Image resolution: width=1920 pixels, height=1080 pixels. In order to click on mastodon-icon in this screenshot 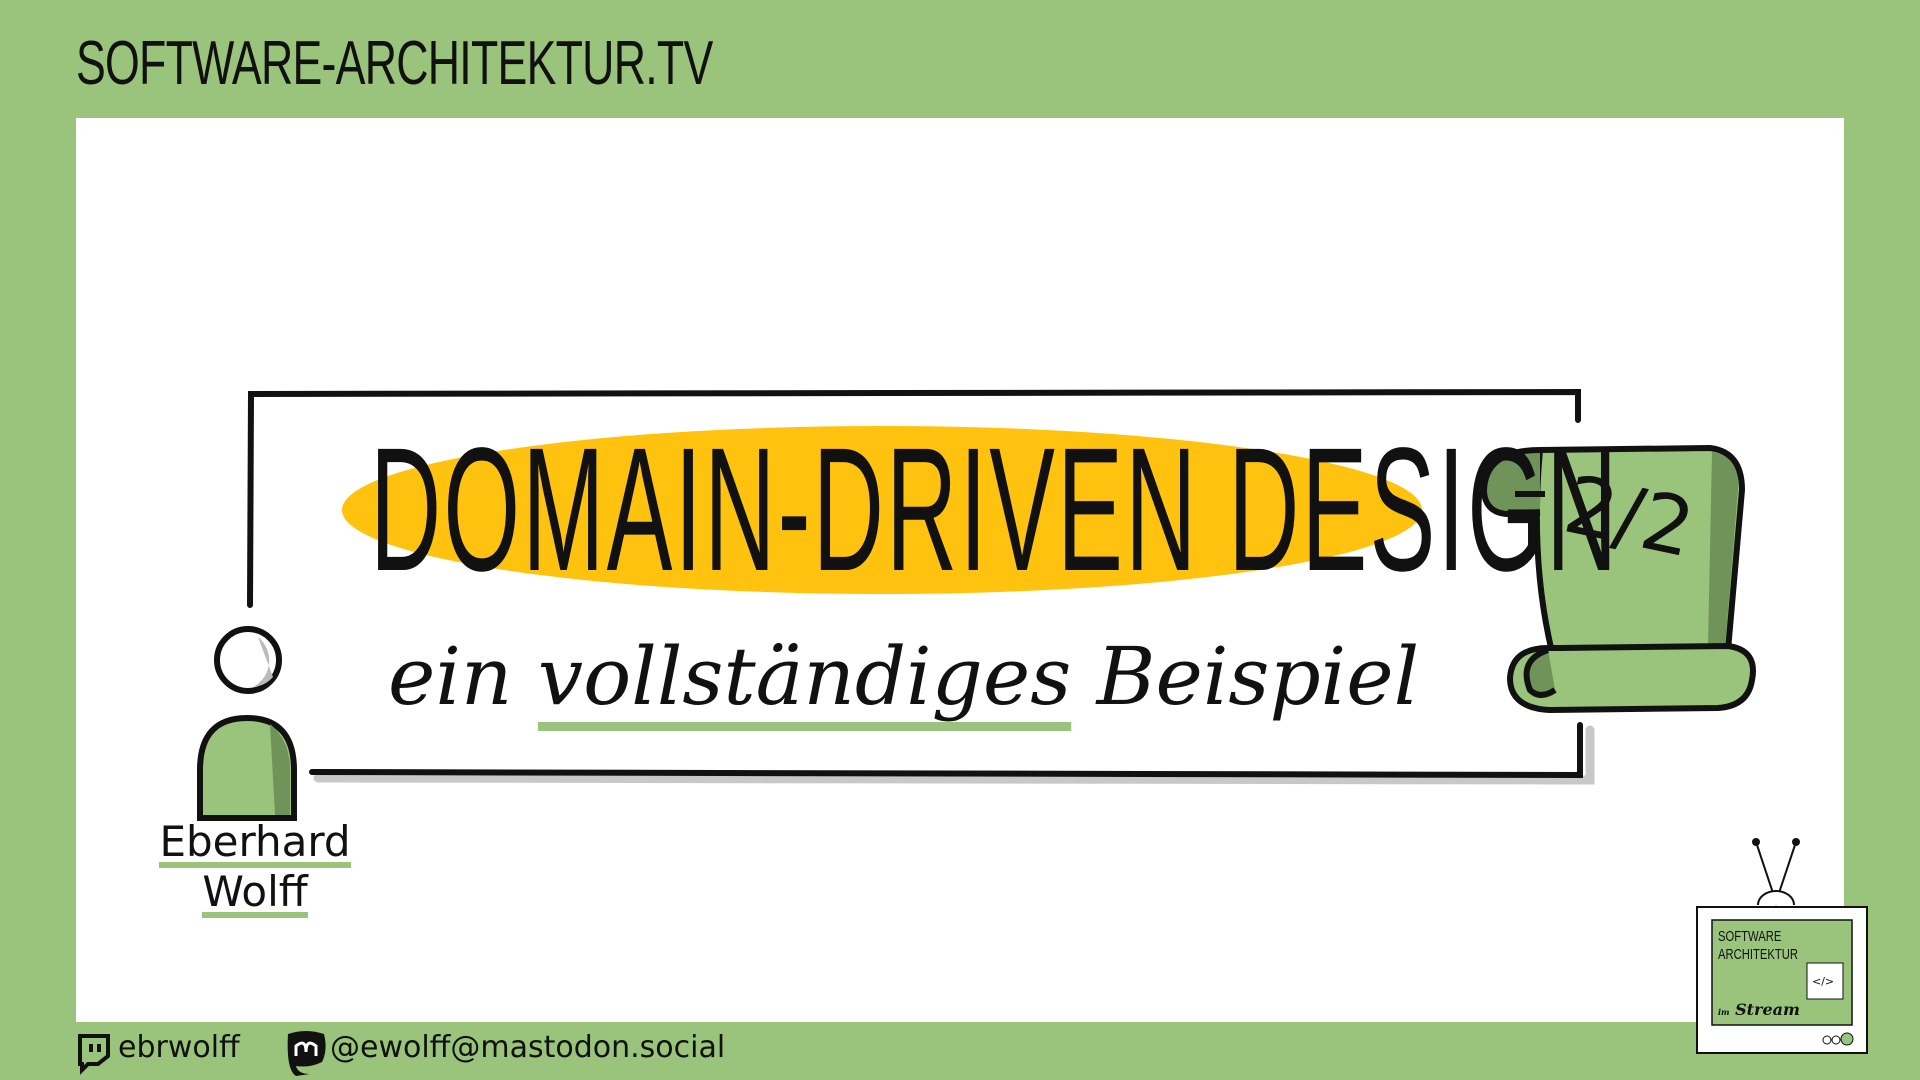, I will do `click(306, 1053)`.